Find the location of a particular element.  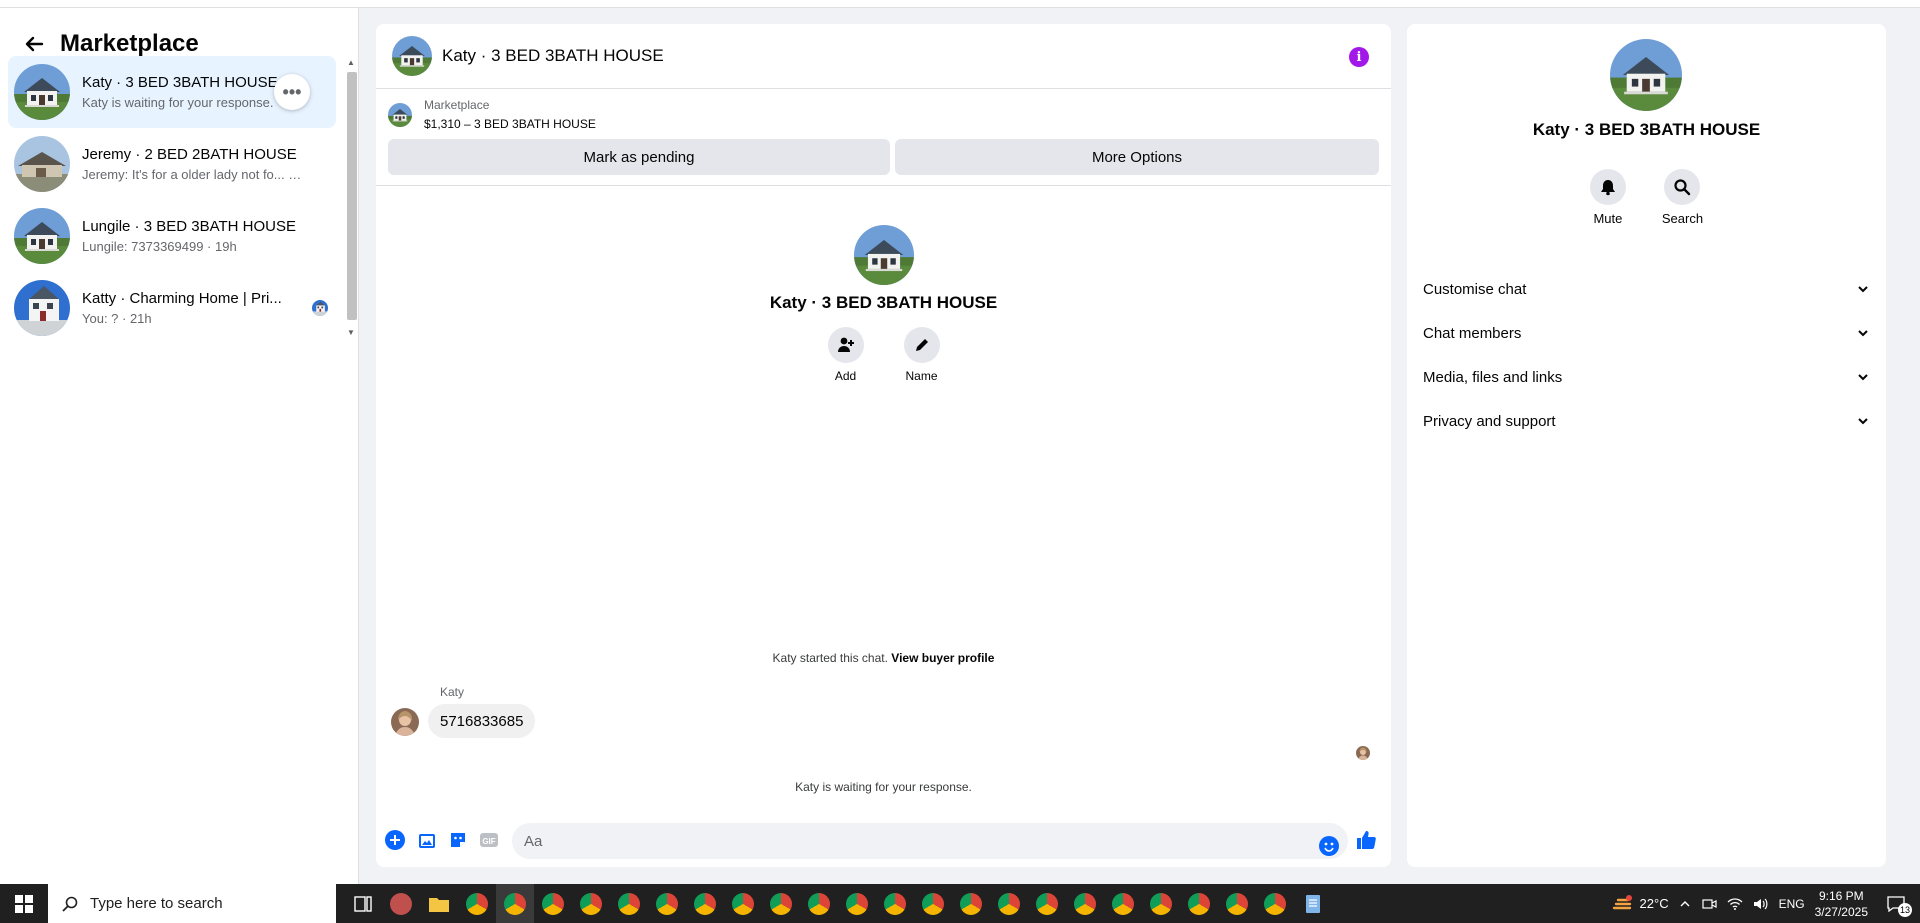

seen-avatar-icon is located at coordinates (320, 308).